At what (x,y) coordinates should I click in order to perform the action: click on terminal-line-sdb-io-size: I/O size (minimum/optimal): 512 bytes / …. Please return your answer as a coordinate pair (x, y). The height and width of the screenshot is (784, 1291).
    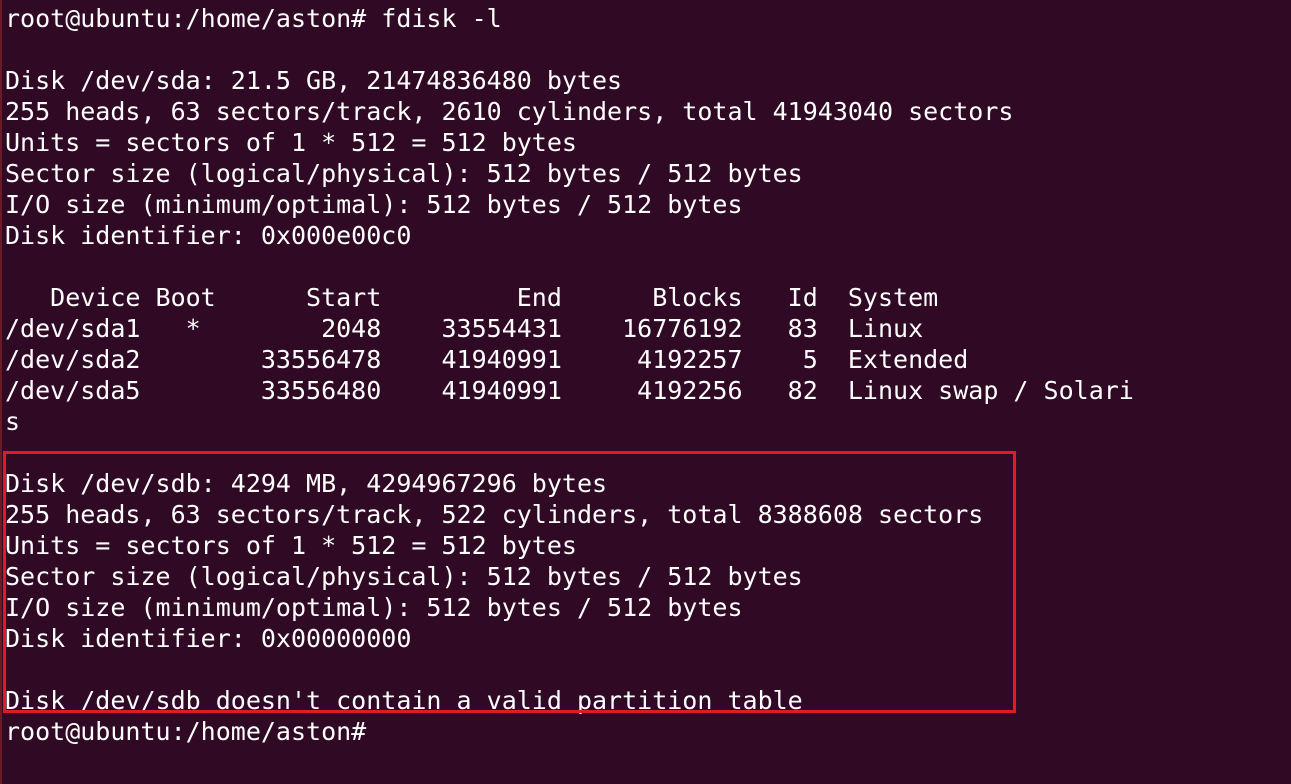
    Looking at the image, I should click on (374, 607).